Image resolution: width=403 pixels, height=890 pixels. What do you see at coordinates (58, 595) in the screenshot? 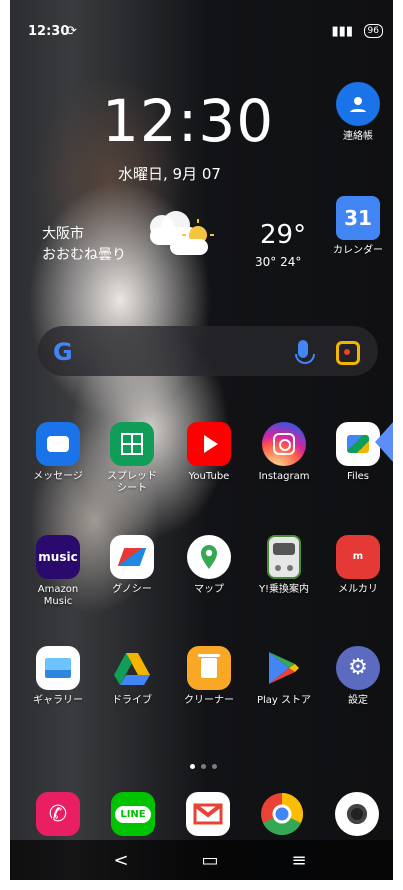
I see `amazon-music-label: Amazon Music` at bounding box center [58, 595].